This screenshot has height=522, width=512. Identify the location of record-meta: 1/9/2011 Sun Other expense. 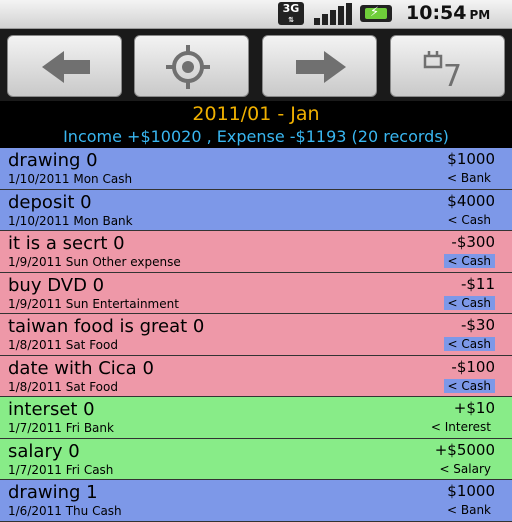
(94, 262).